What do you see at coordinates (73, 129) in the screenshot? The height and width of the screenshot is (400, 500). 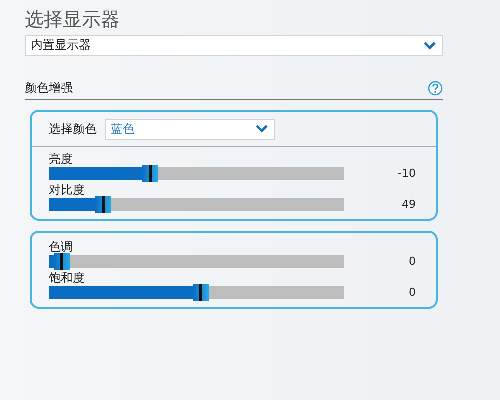 I see `color-label: 选择颜色` at bounding box center [73, 129].